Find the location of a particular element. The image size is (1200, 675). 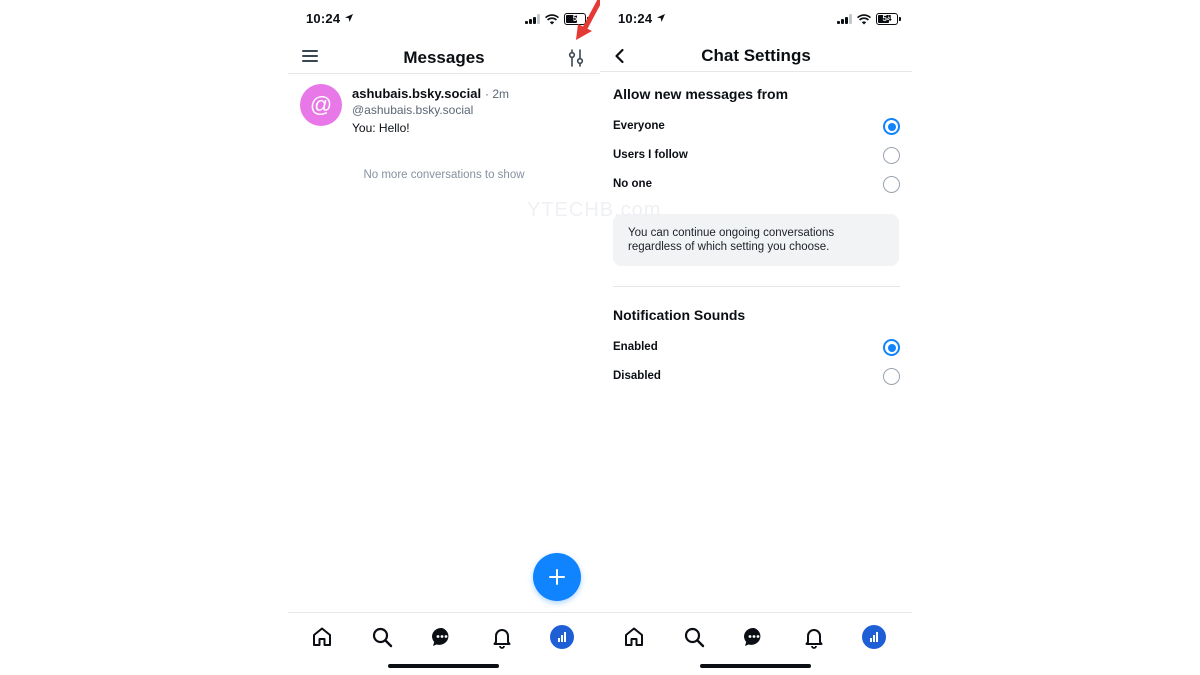

option-enabled: Enabled is located at coordinates (756, 348).